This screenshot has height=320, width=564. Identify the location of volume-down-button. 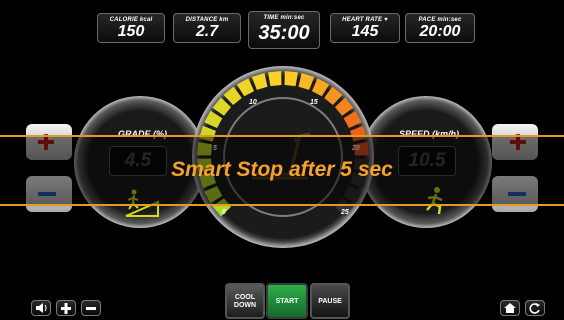
(91, 308).